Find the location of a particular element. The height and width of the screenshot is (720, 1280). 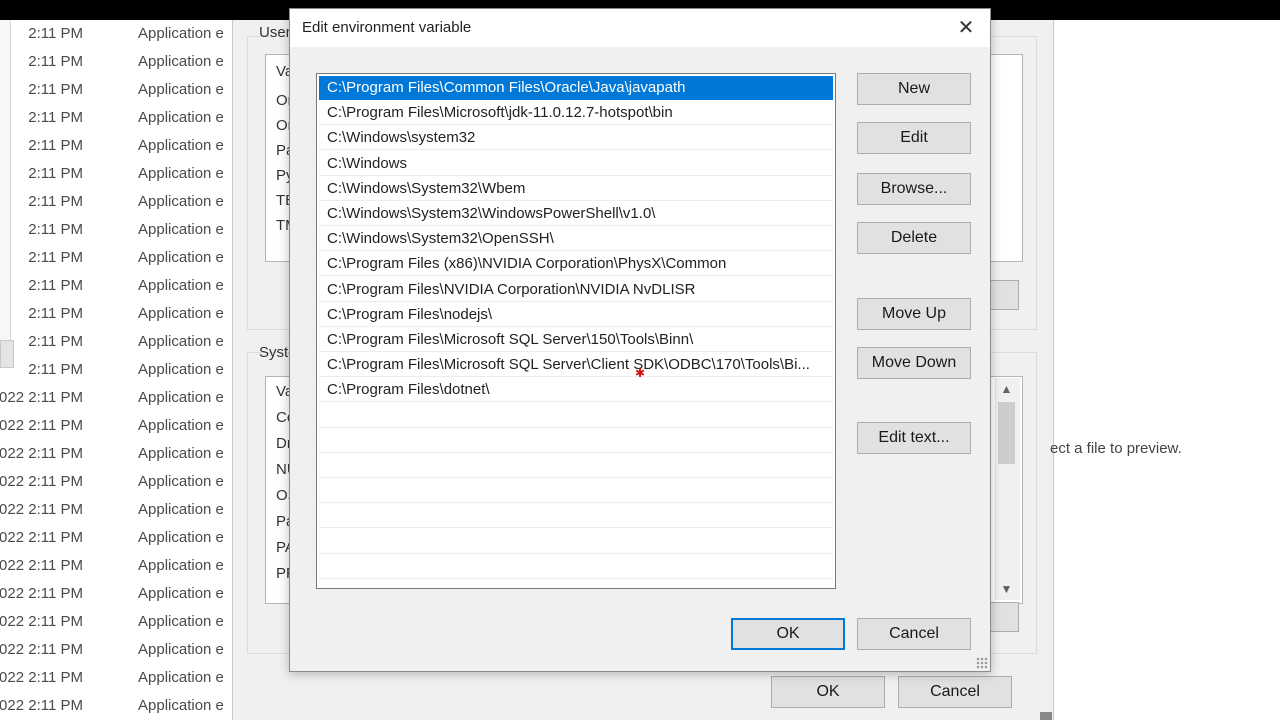

user-variables-label: User is located at coordinates (275, 32).